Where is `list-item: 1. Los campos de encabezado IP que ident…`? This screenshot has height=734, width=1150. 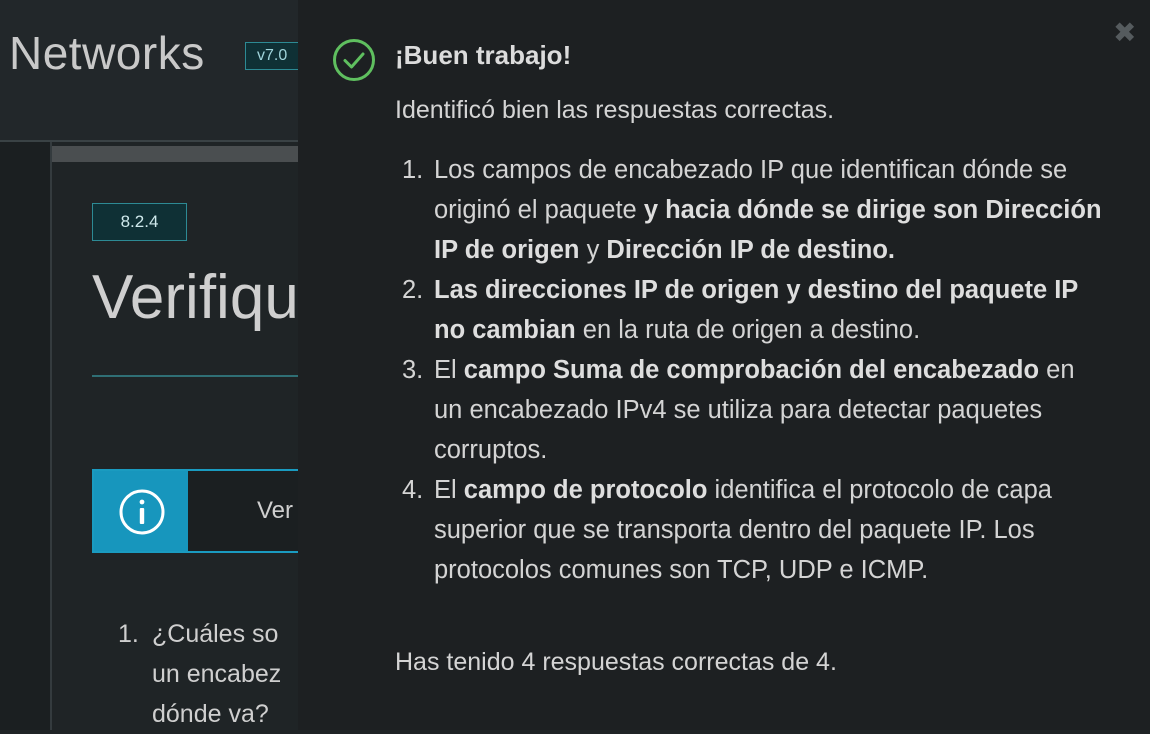
list-item: 1. Los campos de encabezado IP que ident… is located at coordinates (752, 210).